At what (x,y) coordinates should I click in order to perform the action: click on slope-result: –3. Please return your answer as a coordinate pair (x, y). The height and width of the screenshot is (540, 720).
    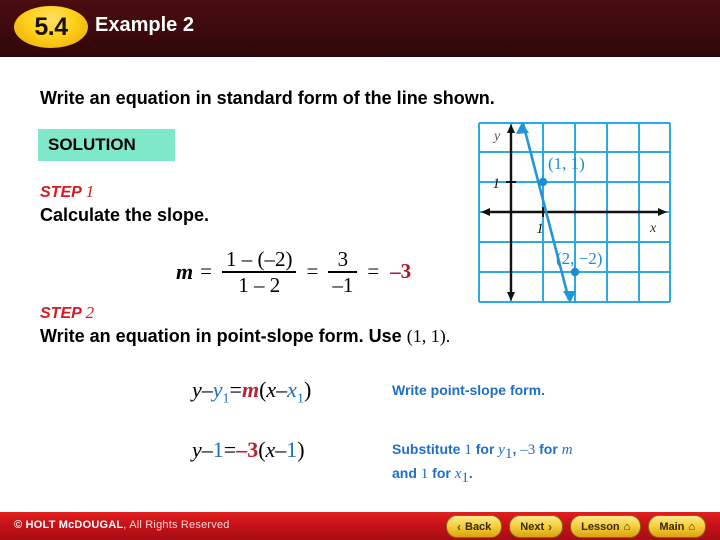
    Looking at the image, I should click on (401, 271).